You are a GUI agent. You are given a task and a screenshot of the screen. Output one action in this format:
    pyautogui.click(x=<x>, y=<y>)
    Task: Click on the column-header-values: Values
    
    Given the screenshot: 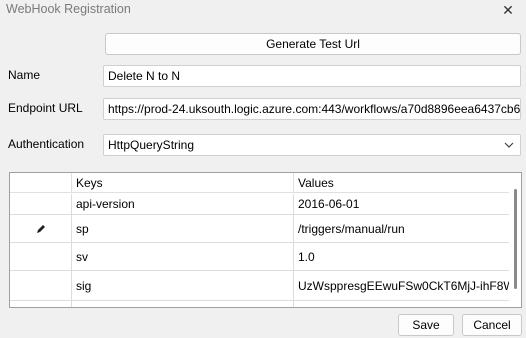 What is the action you would take?
    pyautogui.click(x=402, y=183)
    